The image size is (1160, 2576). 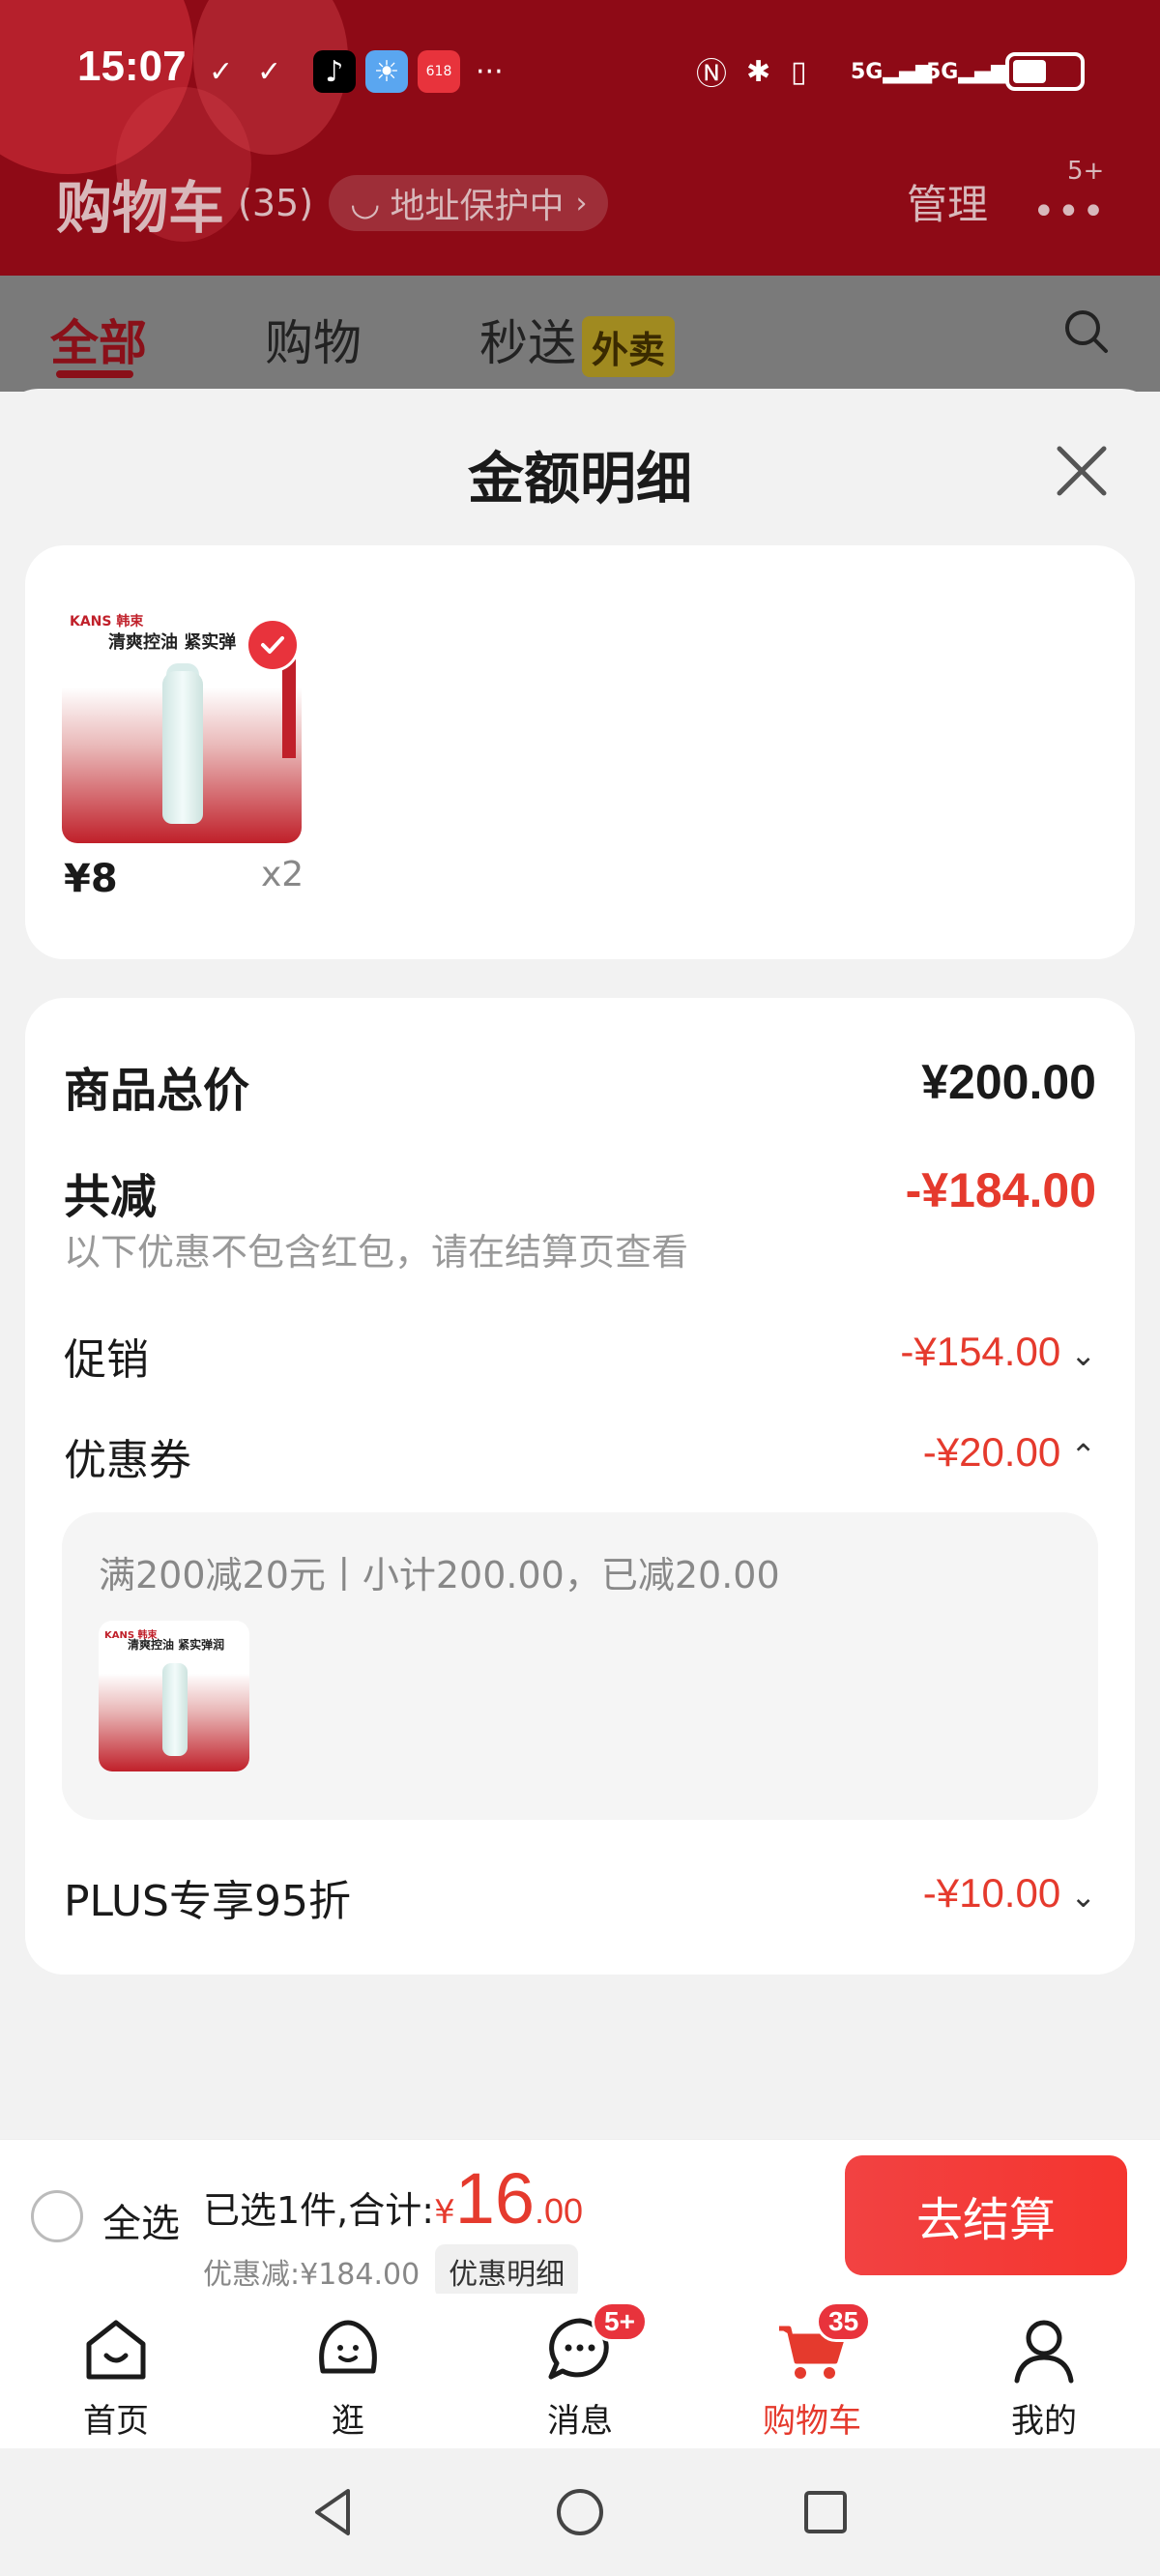 What do you see at coordinates (365, 203) in the screenshot?
I see `smile-icon: ◡` at bounding box center [365, 203].